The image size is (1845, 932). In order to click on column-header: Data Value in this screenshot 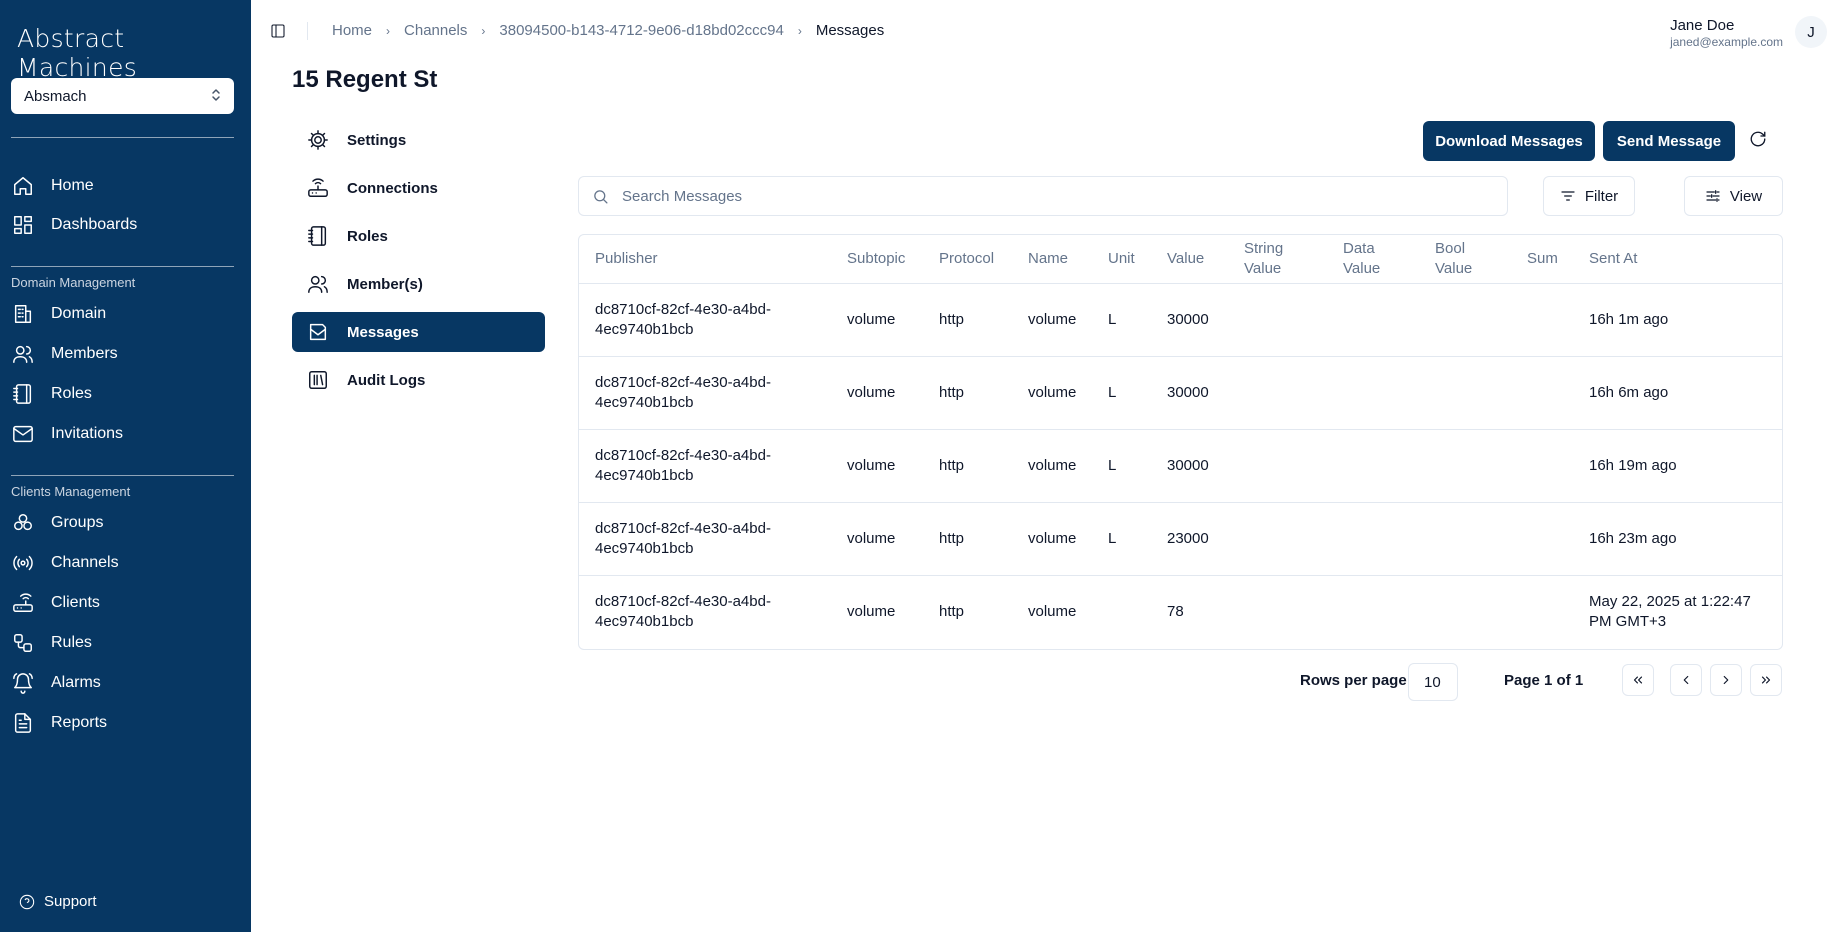, I will do `click(1373, 259)`.